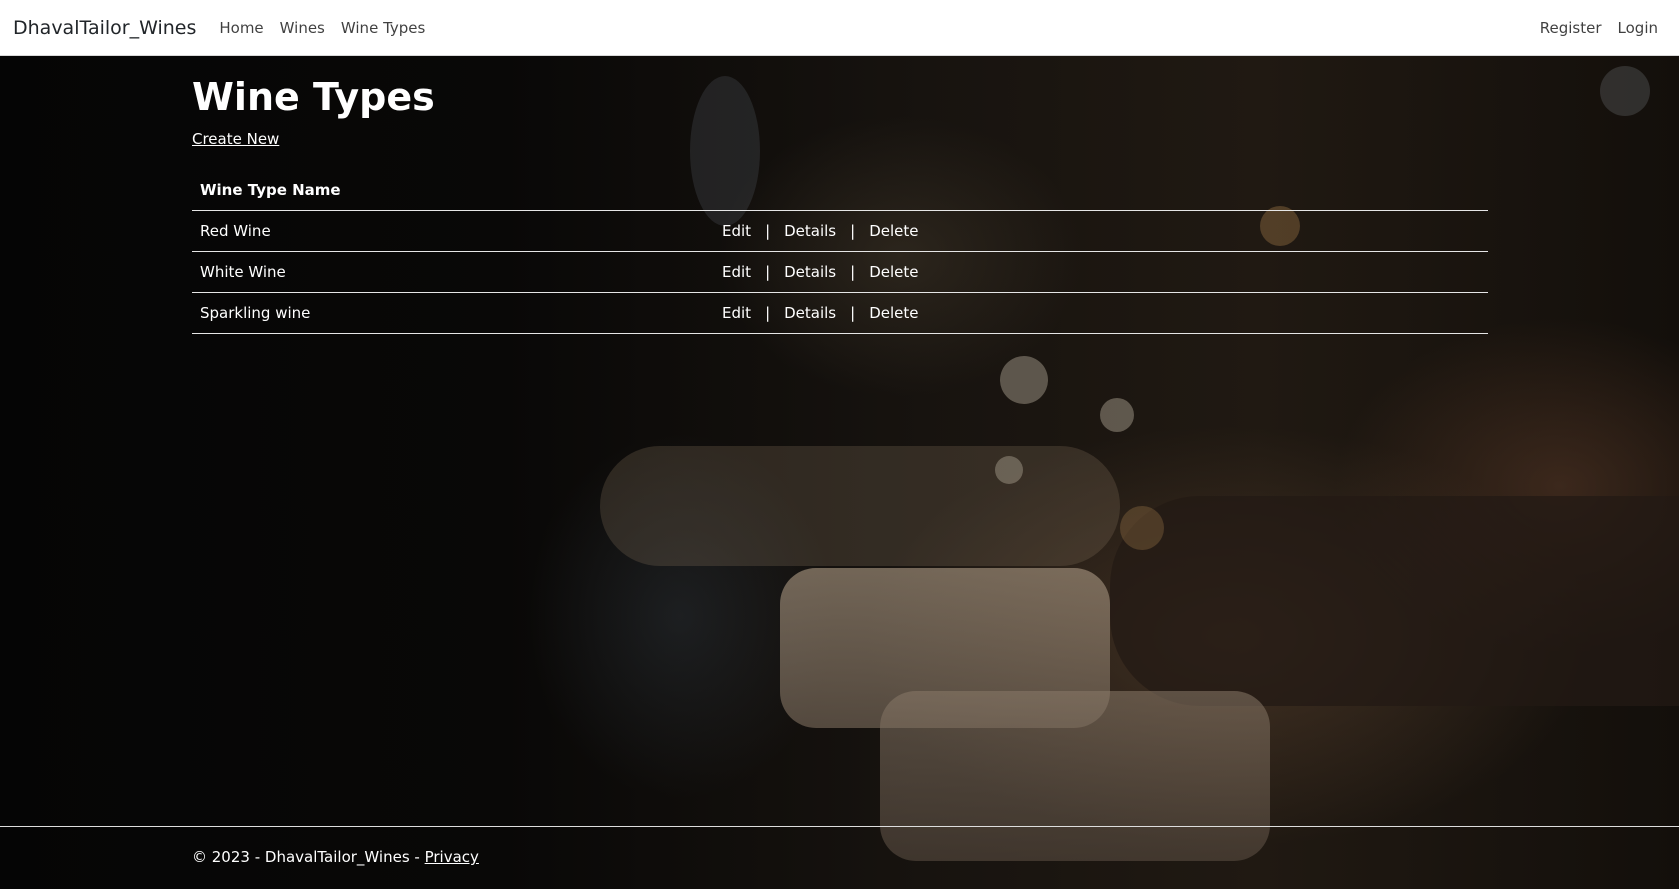 Image resolution: width=1679 pixels, height=889 pixels. I want to click on nav-wine-types: Wine Types, so click(383, 28).